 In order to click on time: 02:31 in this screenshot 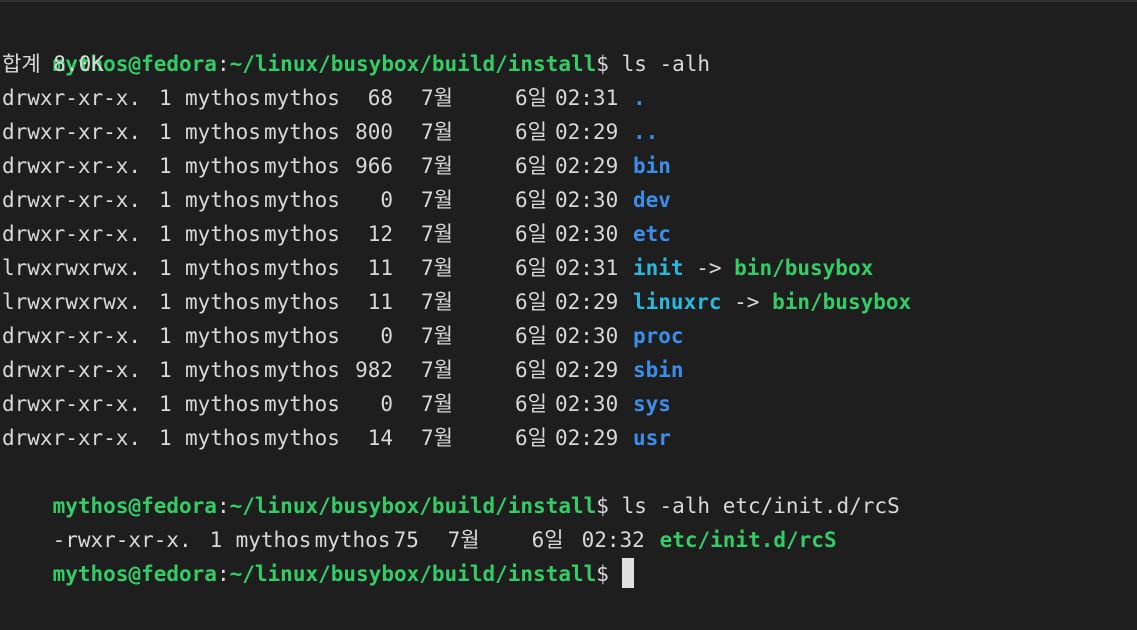, I will do `click(587, 98)`.